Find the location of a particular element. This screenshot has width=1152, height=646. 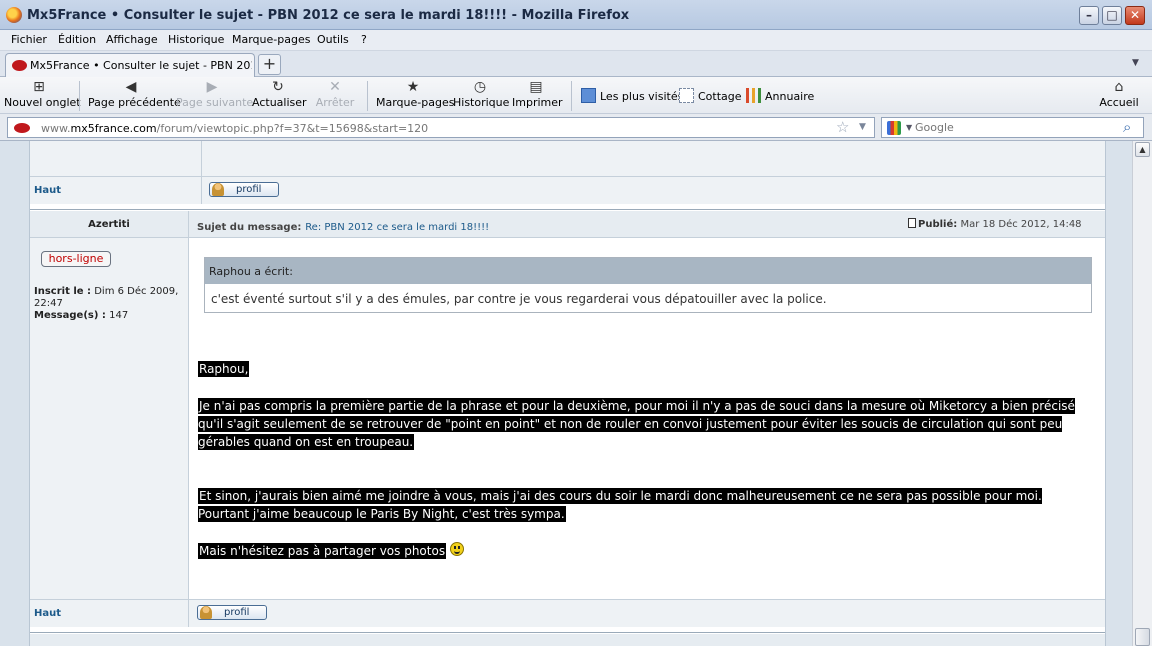

home-icon: ⌂ is located at coordinates (1119, 87).